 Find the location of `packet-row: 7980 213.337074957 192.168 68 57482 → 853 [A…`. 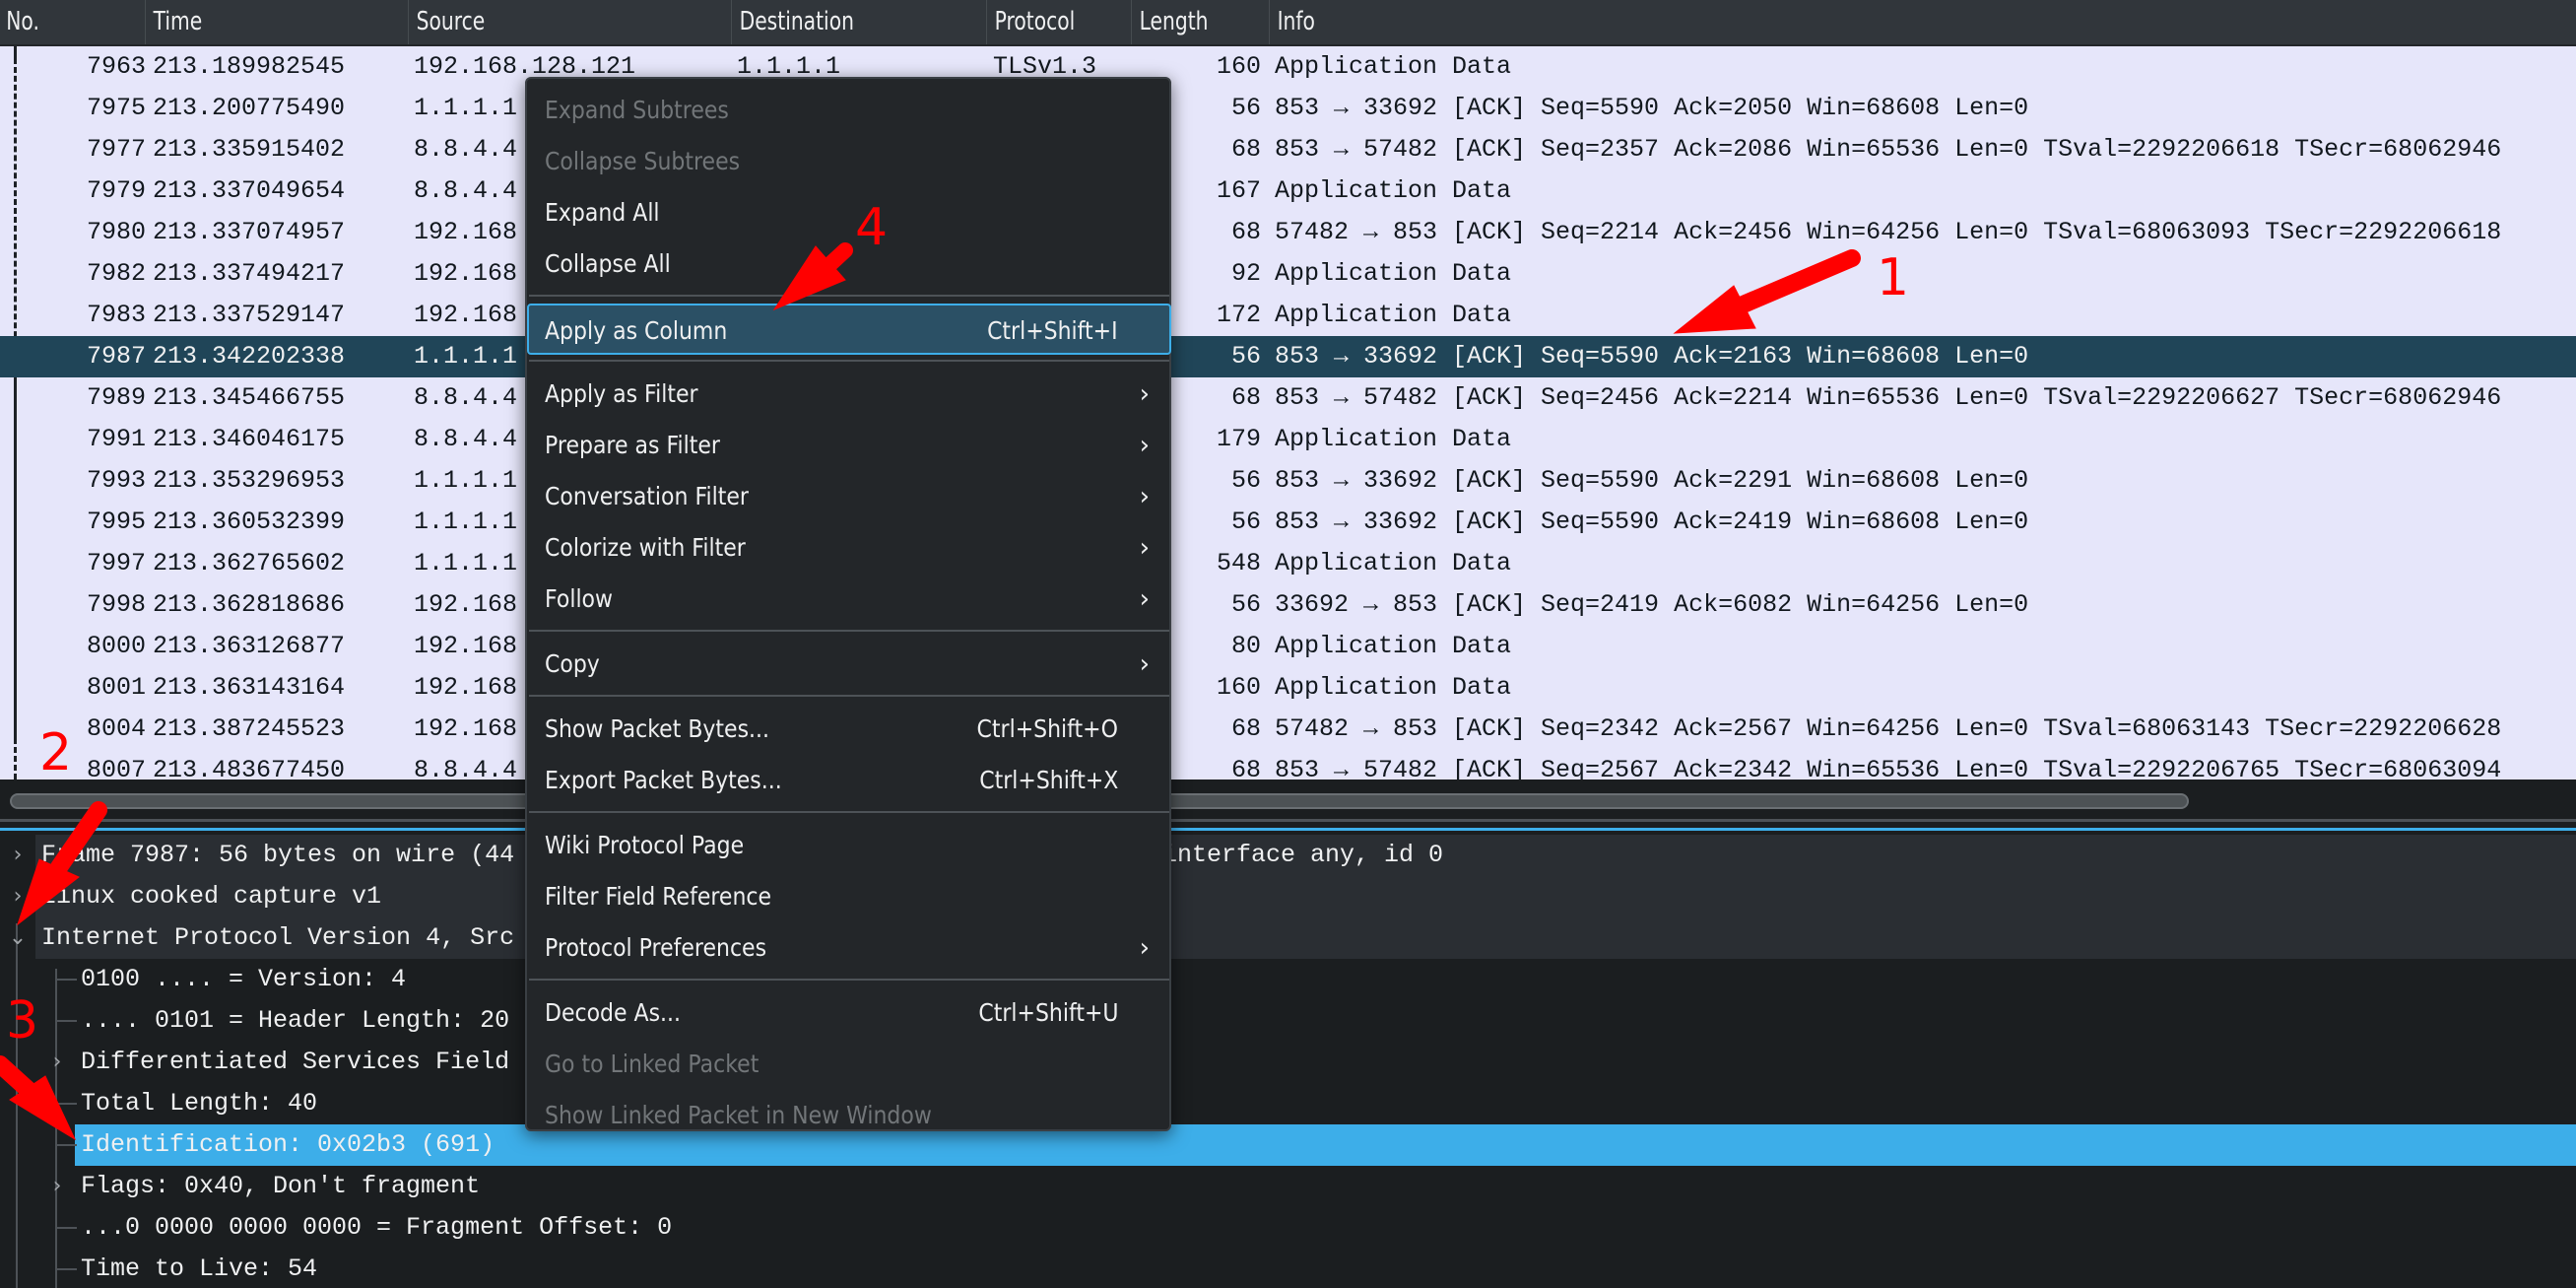

packet-row: 7980 213.337074957 192.168 68 57482 → 853 [A… is located at coordinates (1288, 232).